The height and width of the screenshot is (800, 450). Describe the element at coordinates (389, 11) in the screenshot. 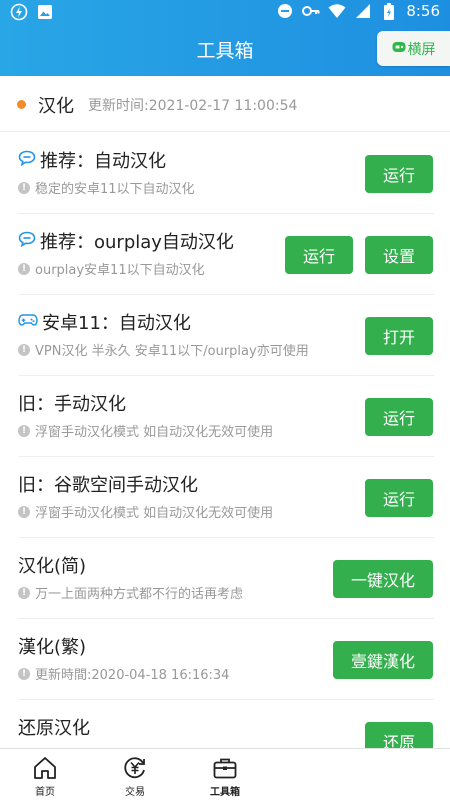

I see `battery-icon` at that location.